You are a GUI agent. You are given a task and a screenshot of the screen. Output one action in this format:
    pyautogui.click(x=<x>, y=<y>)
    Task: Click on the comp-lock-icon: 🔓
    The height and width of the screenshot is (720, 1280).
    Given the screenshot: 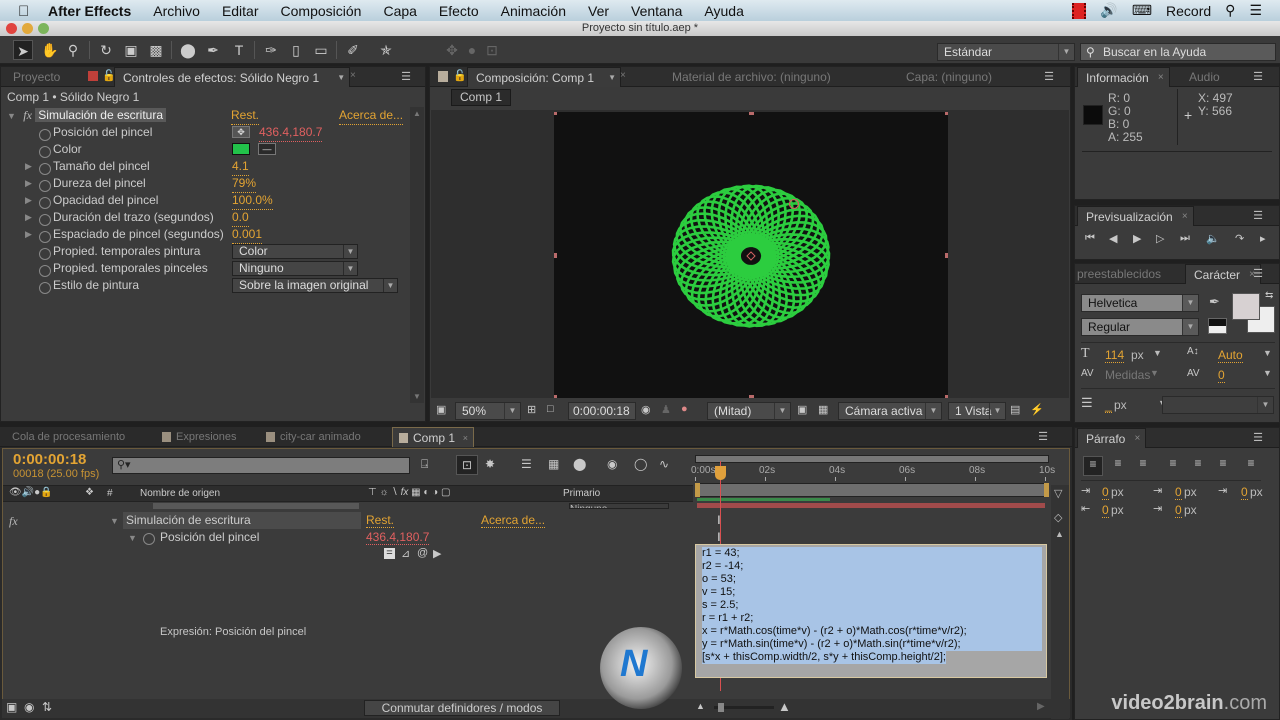 What is the action you would take?
    pyautogui.click(x=460, y=75)
    